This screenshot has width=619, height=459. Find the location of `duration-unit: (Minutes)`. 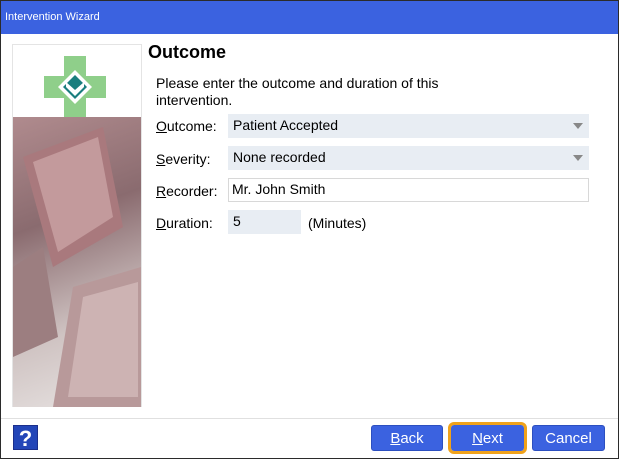

duration-unit: (Minutes) is located at coordinates (337, 223).